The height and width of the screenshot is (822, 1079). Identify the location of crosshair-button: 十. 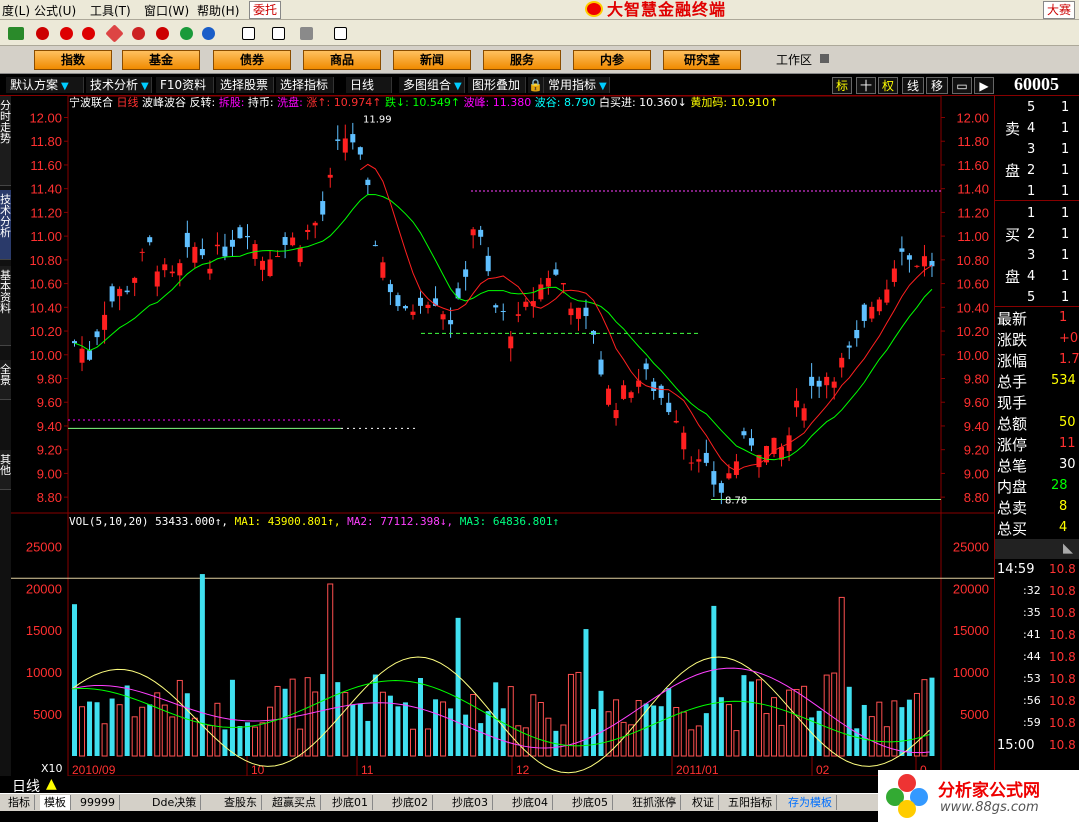
(866, 85).